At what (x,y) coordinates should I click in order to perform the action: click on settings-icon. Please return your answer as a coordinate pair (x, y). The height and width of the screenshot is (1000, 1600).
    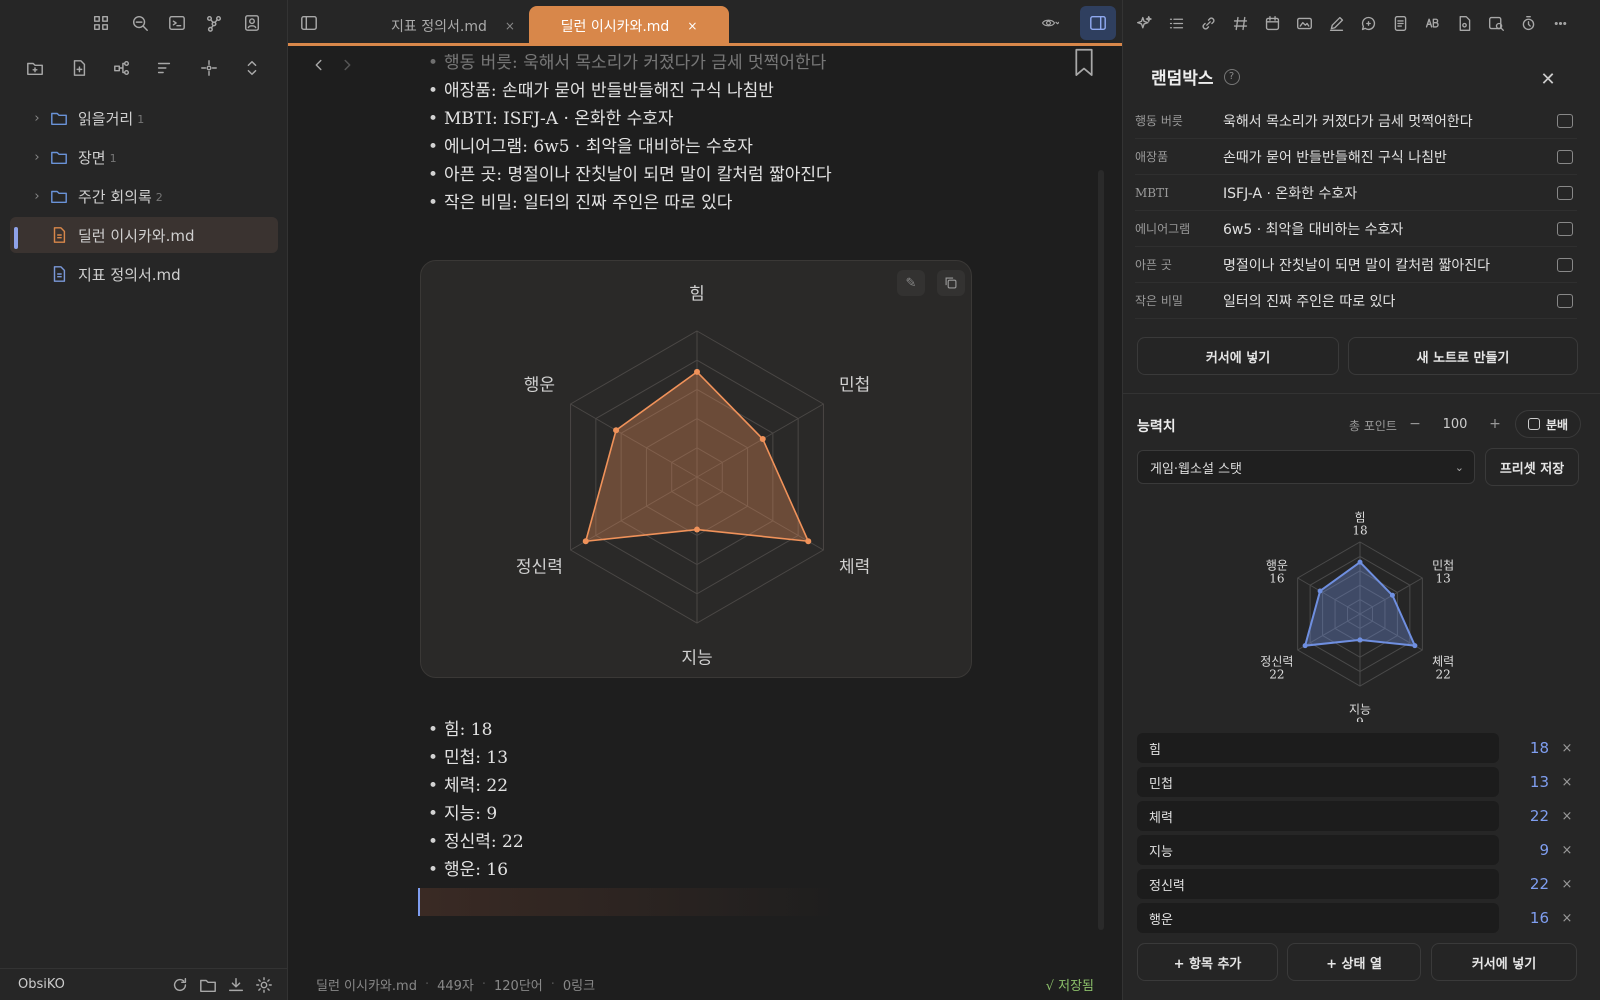
    Looking at the image, I should click on (264, 985).